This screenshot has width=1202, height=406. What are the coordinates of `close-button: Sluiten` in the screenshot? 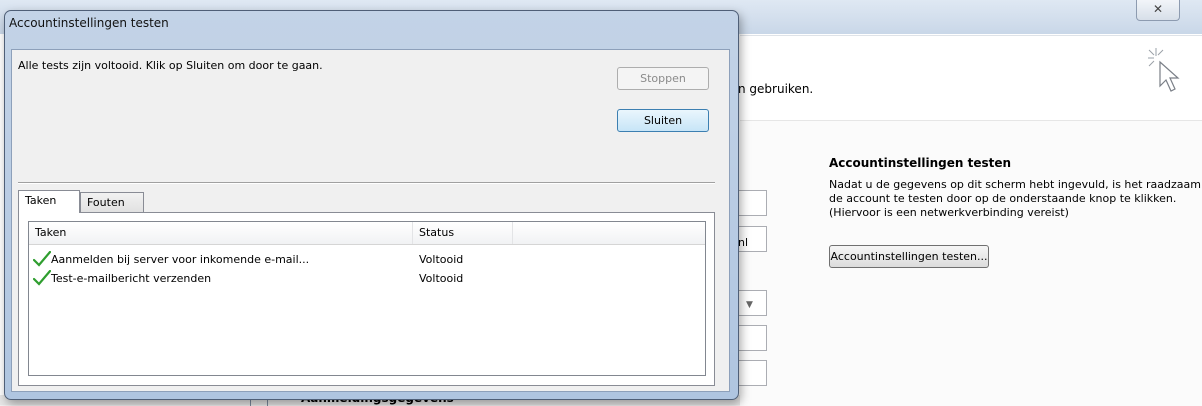 It's located at (663, 120).